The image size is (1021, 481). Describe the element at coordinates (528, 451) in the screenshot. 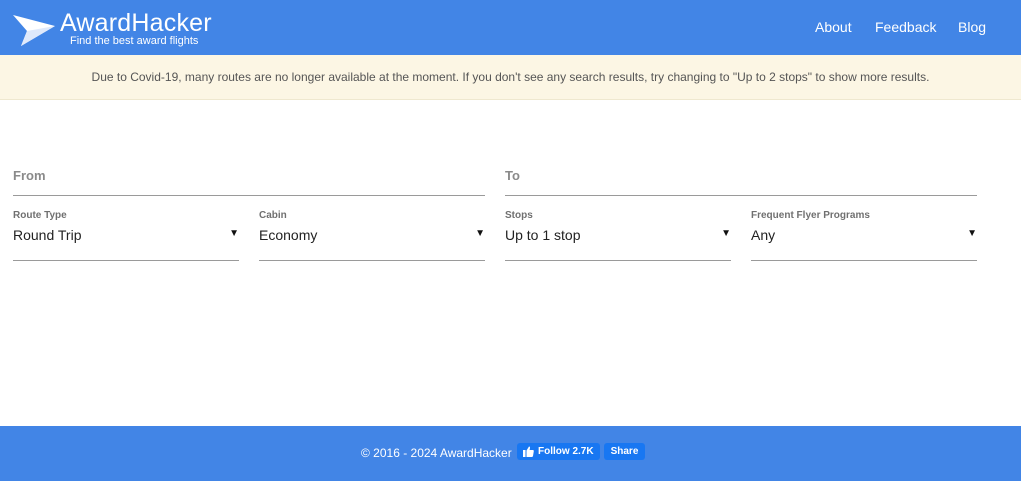

I see `thumbs-up-icon` at that location.